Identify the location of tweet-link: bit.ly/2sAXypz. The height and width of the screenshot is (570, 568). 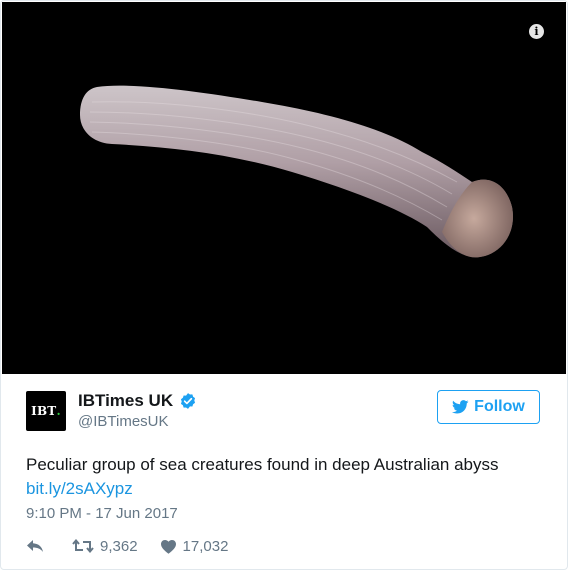
(286, 489).